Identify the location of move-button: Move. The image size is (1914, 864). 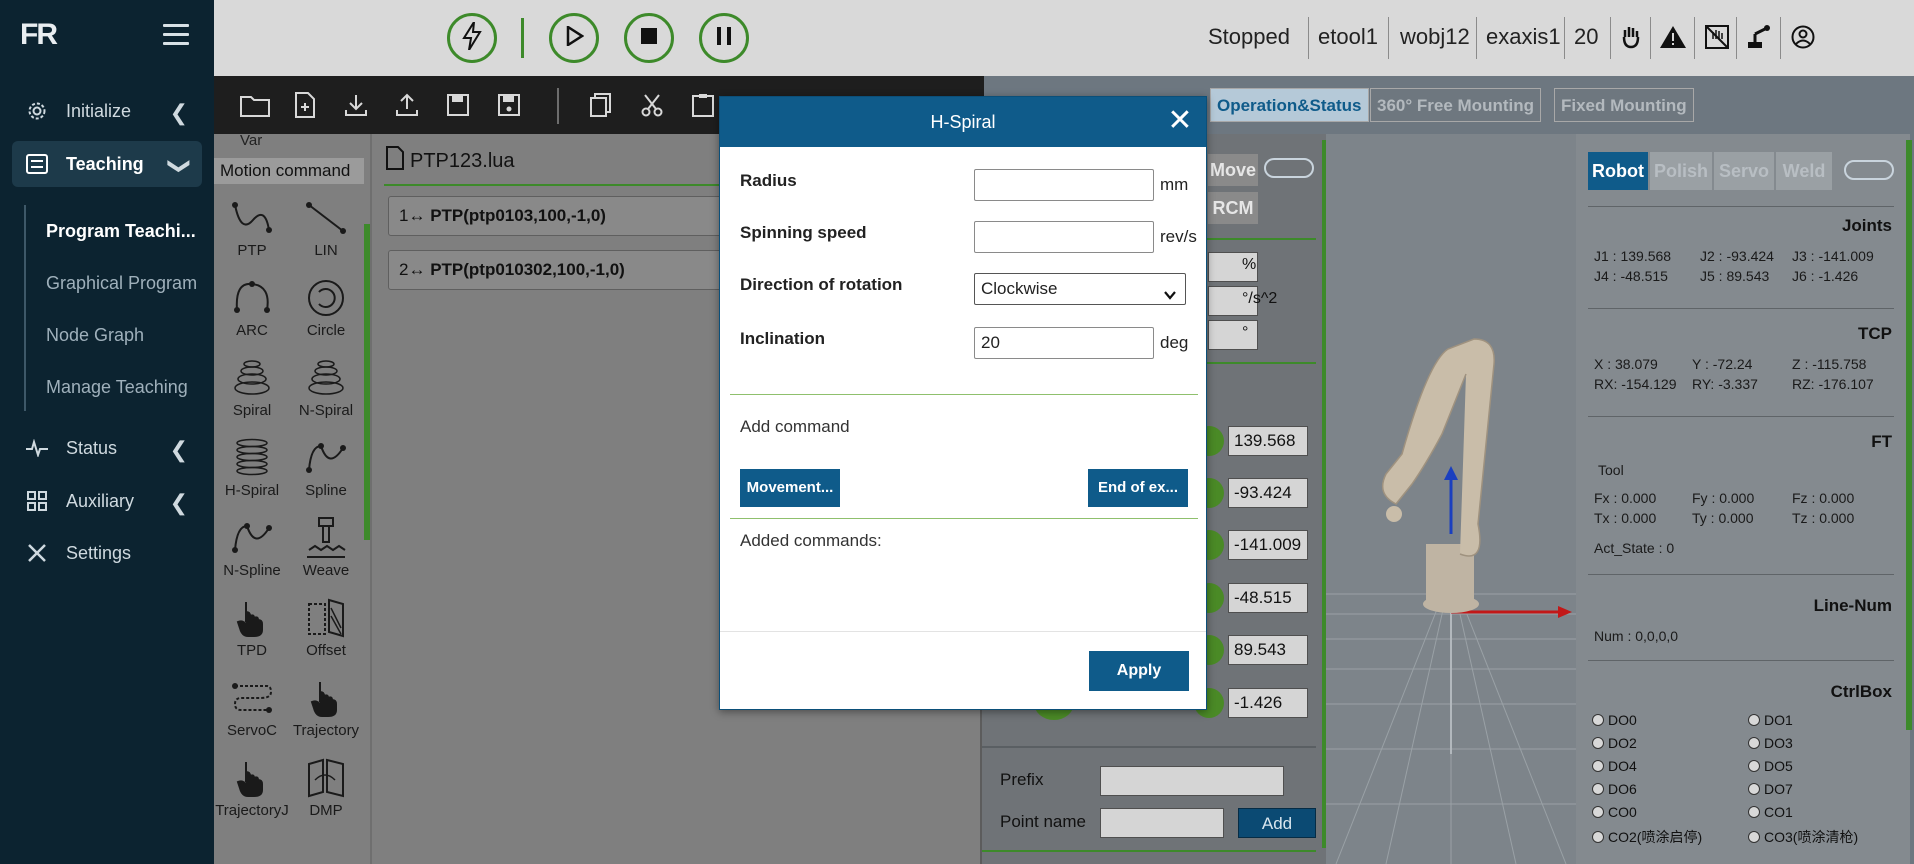
(1233, 170).